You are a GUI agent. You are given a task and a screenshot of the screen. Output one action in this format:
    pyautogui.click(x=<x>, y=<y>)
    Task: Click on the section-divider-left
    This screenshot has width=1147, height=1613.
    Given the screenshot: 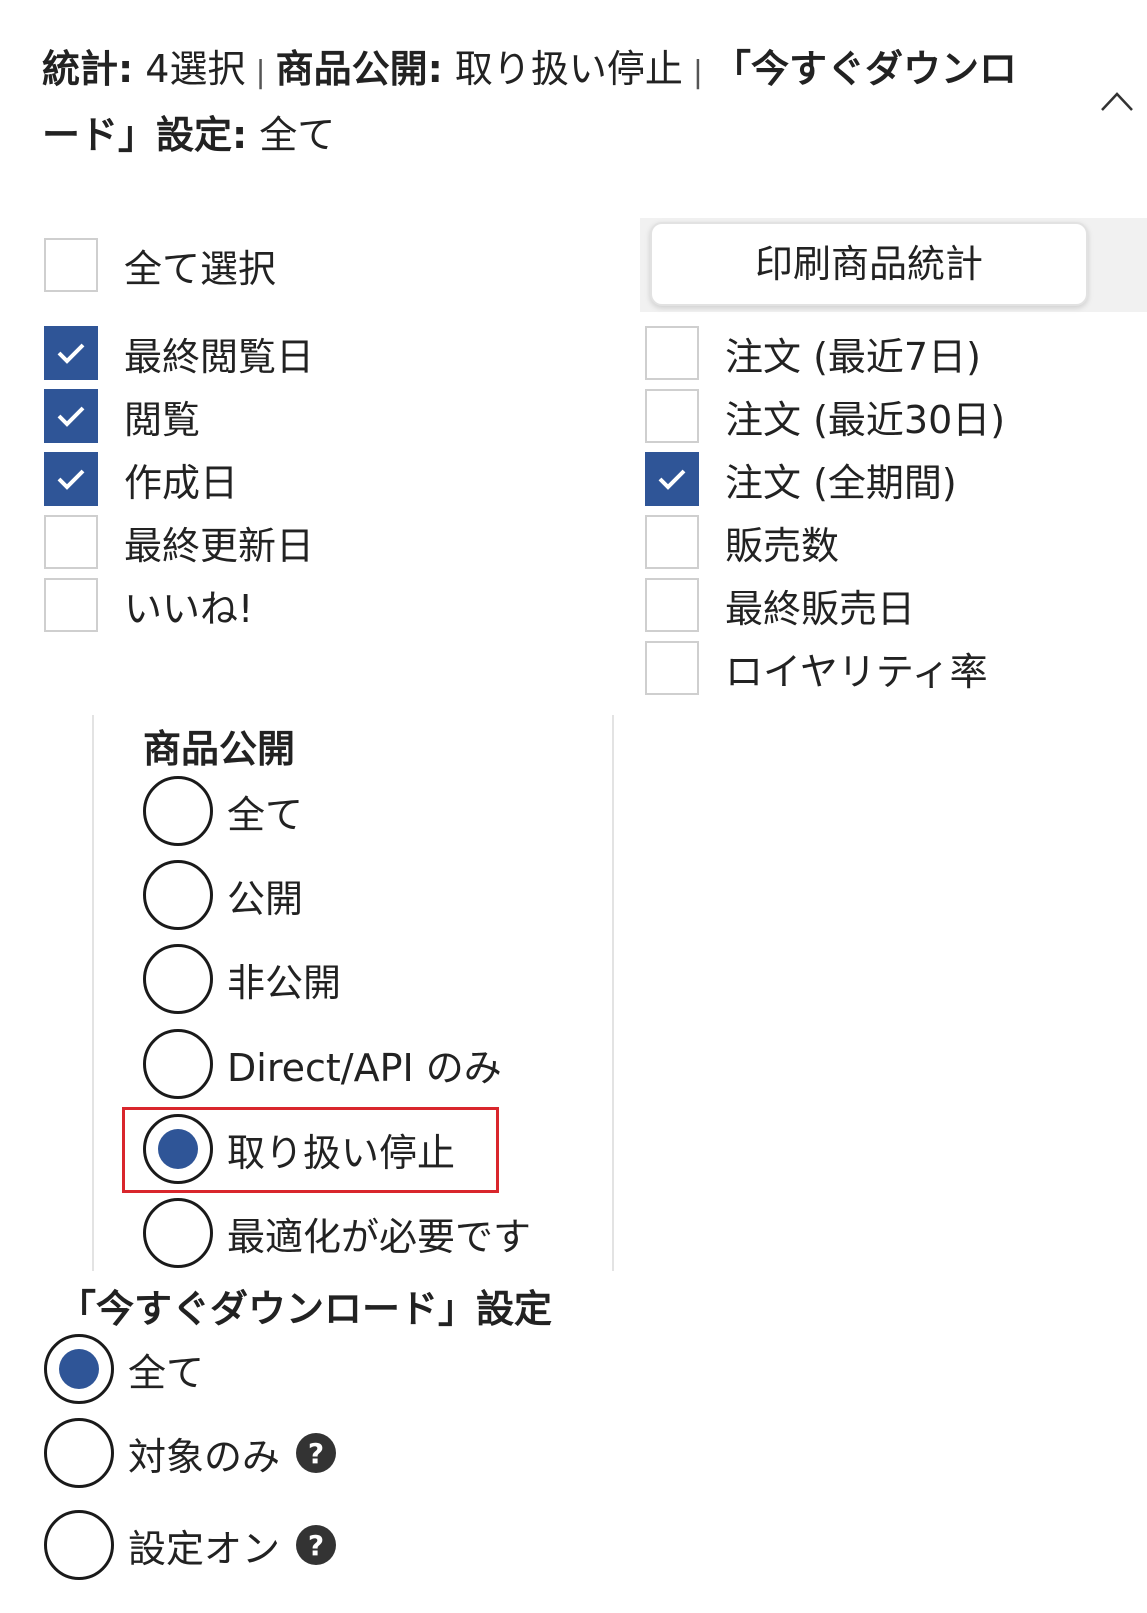 What is the action you would take?
    pyautogui.click(x=93, y=993)
    